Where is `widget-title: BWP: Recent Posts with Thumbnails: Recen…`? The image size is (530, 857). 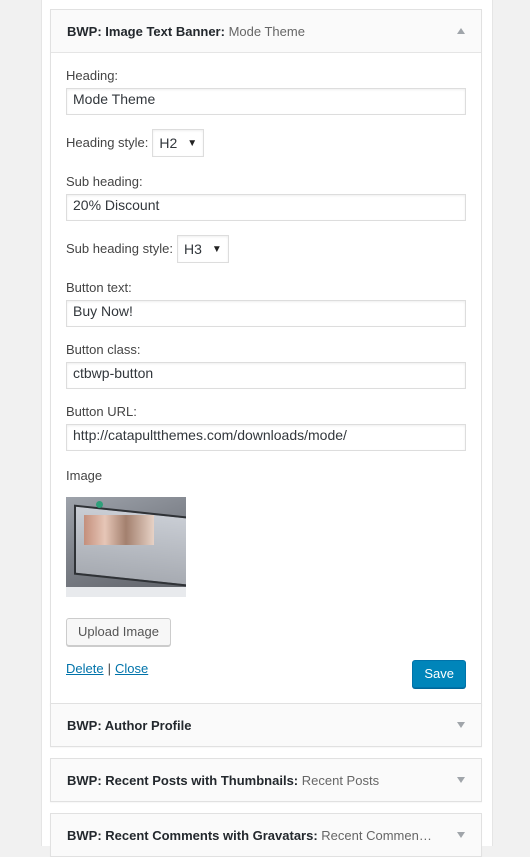
widget-title: BWP: Recent Posts with Thumbnails: Recen… is located at coordinates (252, 780).